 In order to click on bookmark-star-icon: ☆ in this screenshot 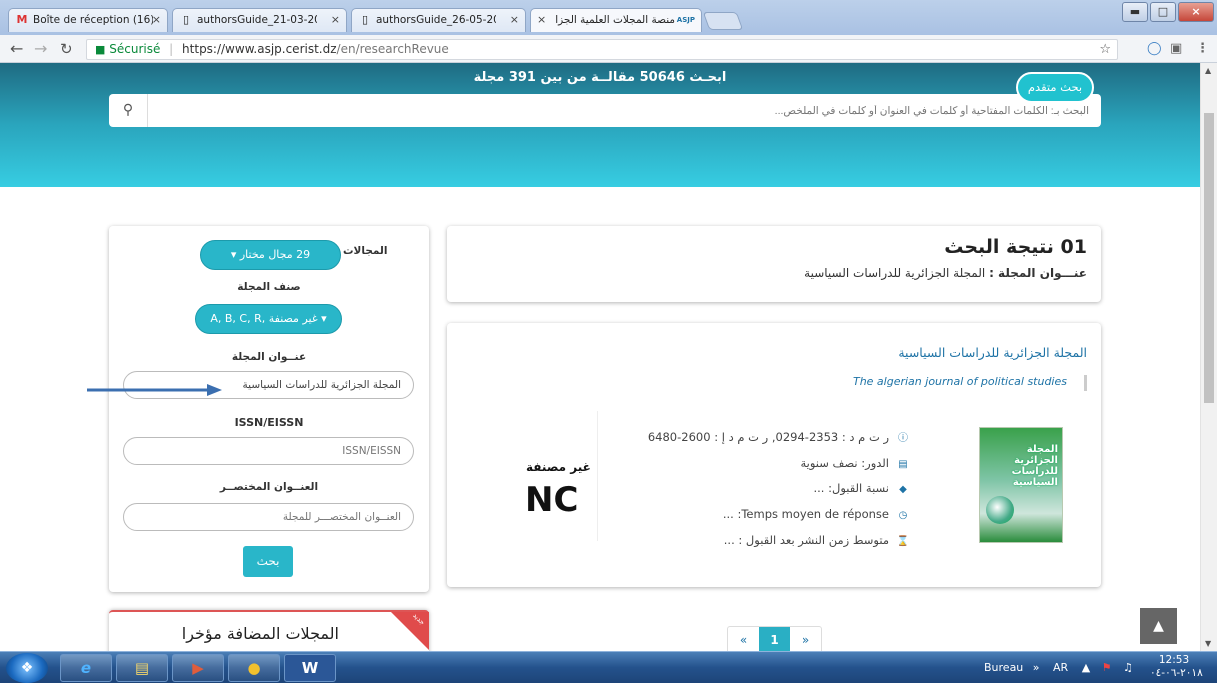, I will do `click(1105, 49)`.